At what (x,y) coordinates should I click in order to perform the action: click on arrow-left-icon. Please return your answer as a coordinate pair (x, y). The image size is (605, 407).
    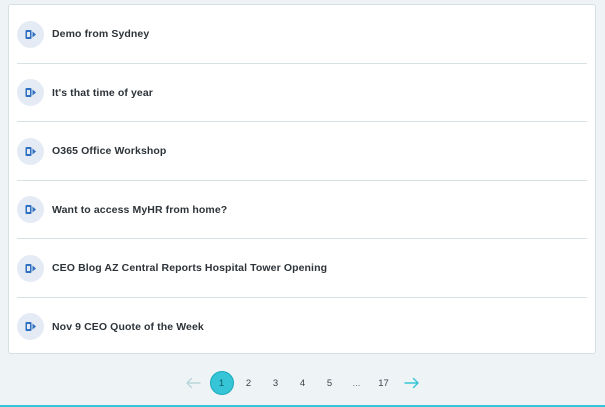
    Looking at the image, I should click on (193, 383).